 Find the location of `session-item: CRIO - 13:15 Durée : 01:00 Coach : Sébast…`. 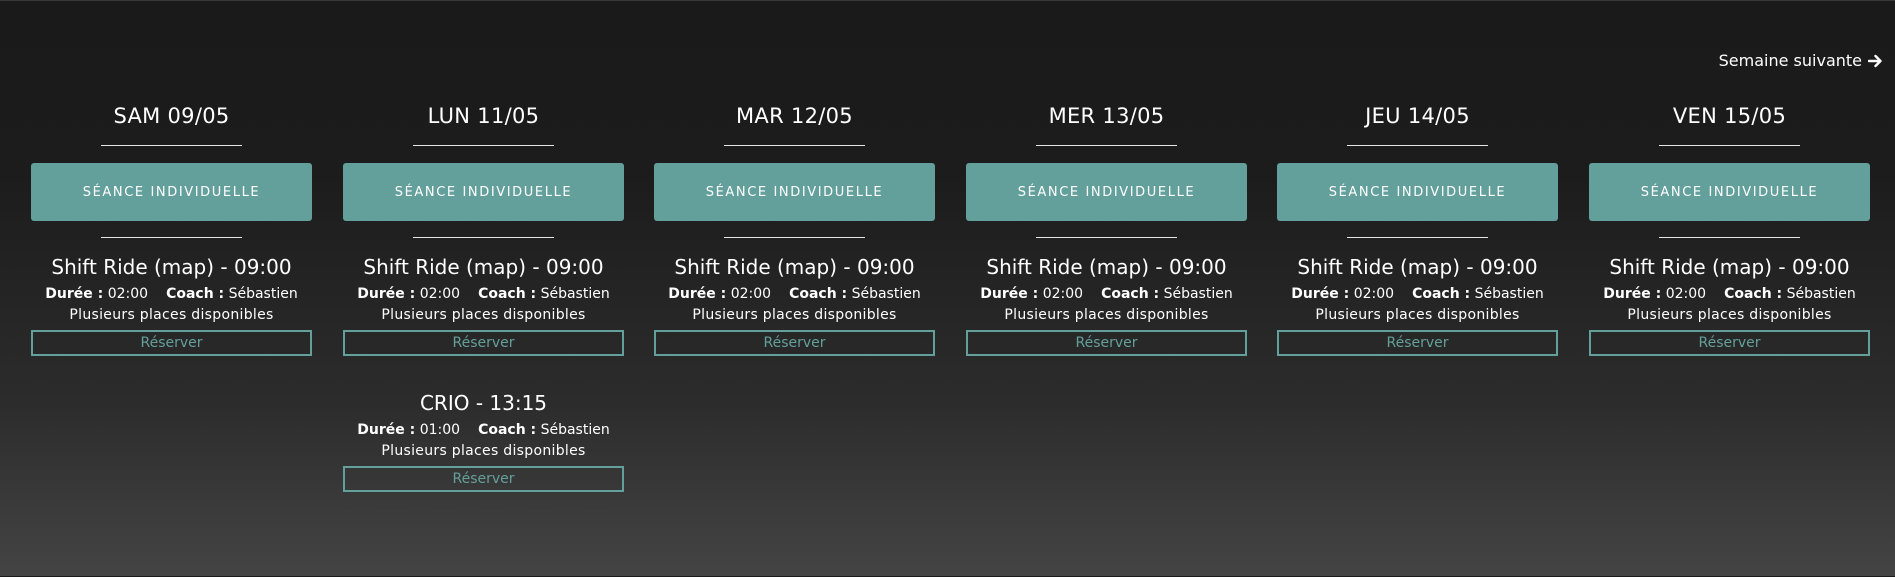

session-item: CRIO - 13:15 Durée : 01:00 Coach : Sébast… is located at coordinates (483, 441).